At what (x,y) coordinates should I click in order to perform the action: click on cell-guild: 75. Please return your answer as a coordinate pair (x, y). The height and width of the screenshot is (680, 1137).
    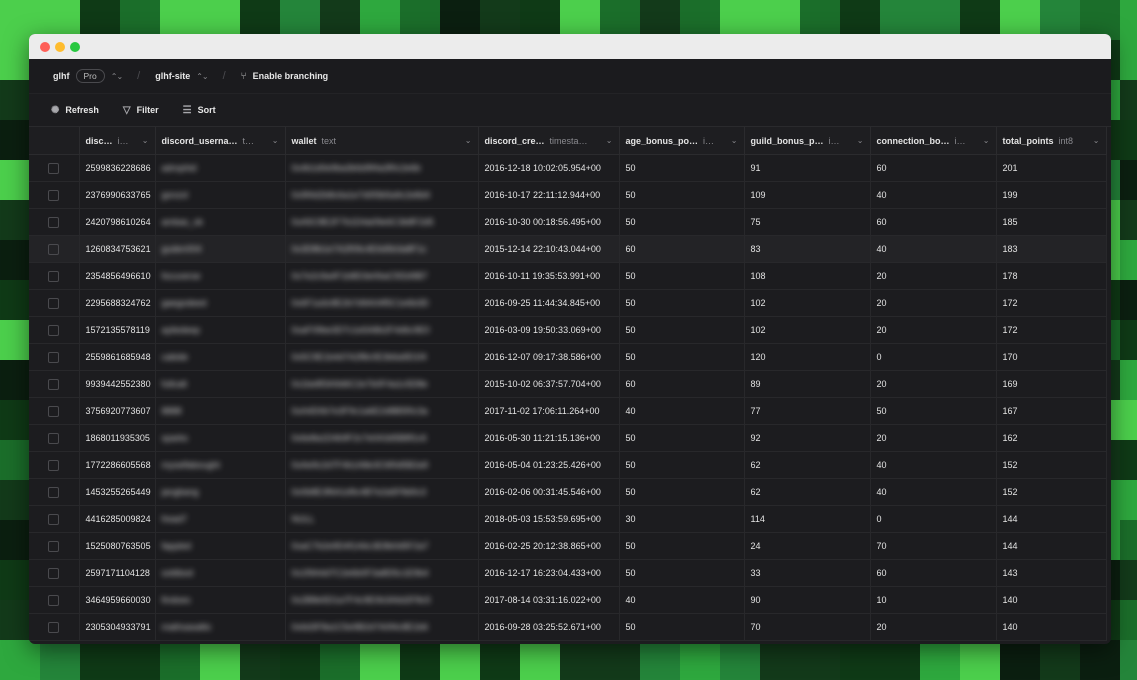
    Looking at the image, I should click on (807, 222).